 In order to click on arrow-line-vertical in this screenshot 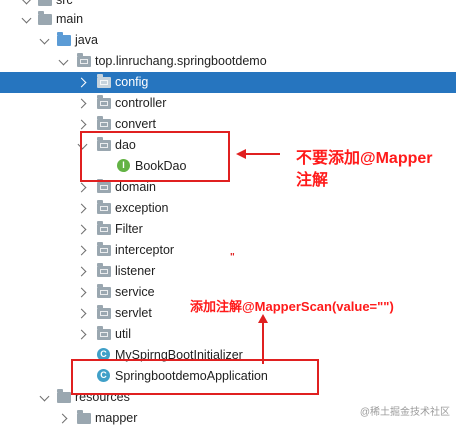, I will do `click(263, 343)`.